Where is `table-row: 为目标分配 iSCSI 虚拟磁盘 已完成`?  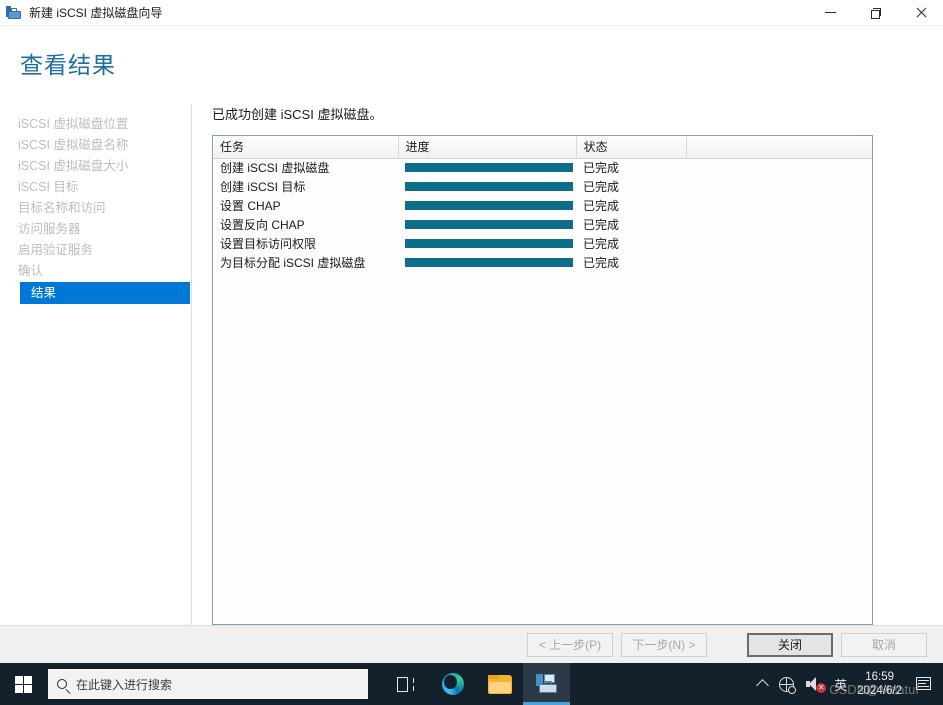
table-row: 为目标分配 iSCSI 虚拟磁盘 已完成 is located at coordinates (542, 262).